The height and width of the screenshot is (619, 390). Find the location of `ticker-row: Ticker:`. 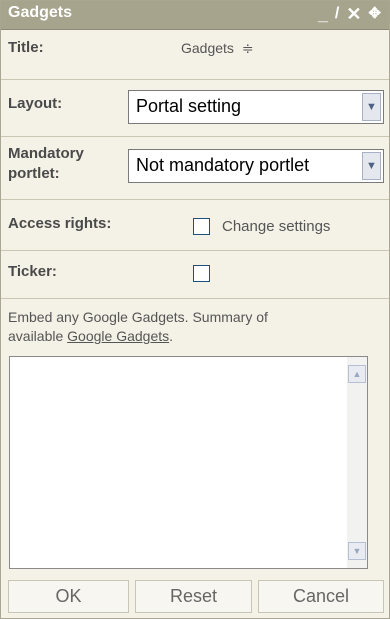

ticker-row: Ticker: is located at coordinates (195, 275).